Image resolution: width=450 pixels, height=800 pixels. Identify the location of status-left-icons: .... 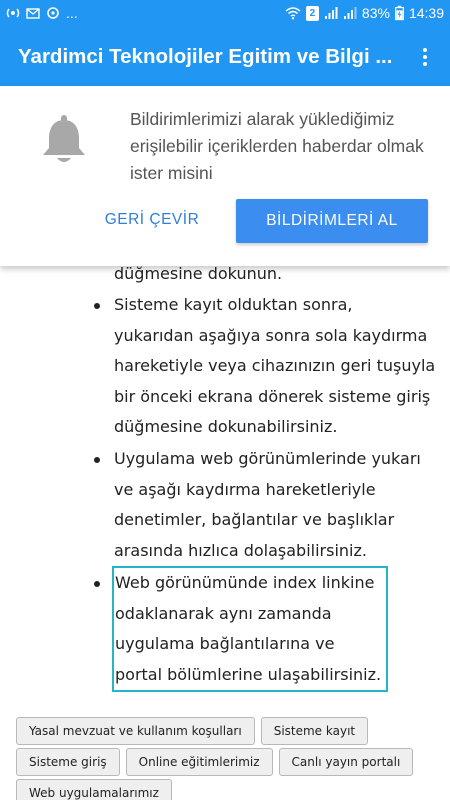
(42, 13).